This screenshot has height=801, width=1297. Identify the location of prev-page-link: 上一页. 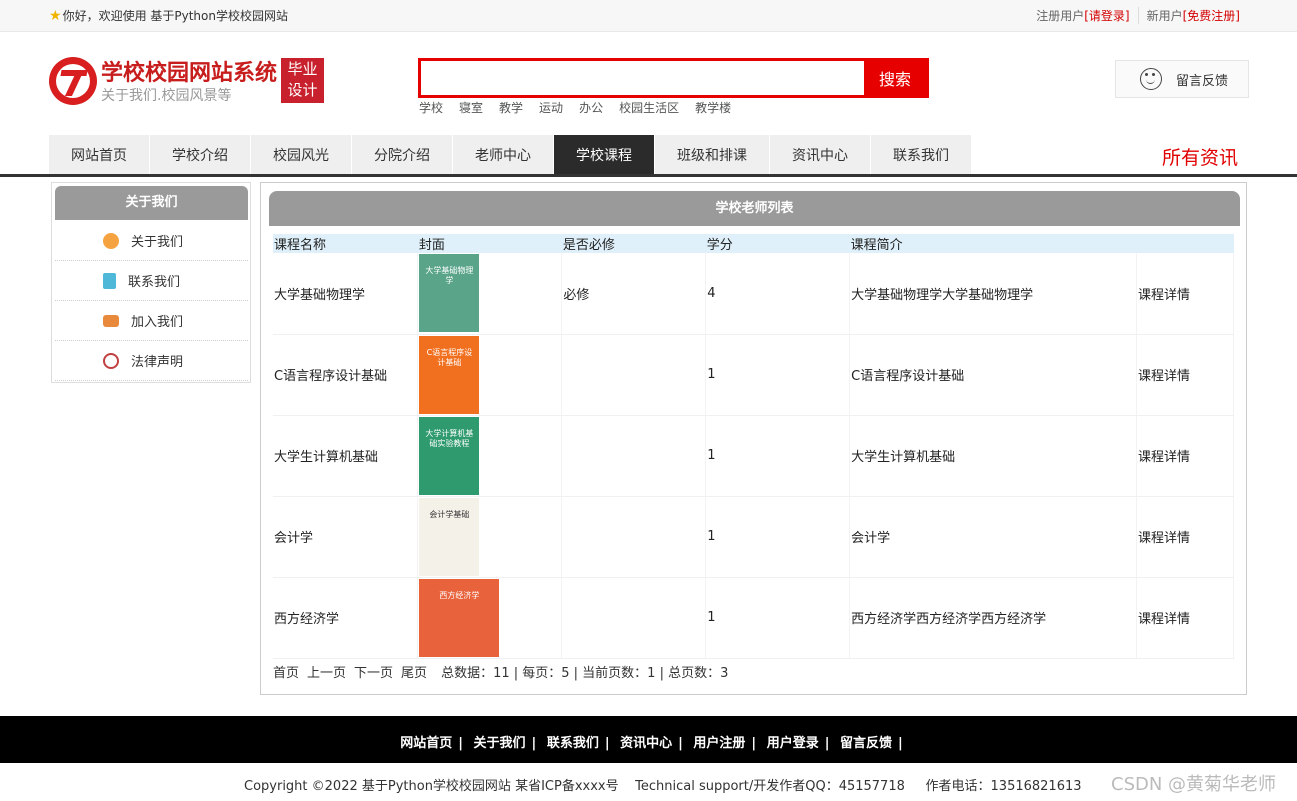
(326, 671).